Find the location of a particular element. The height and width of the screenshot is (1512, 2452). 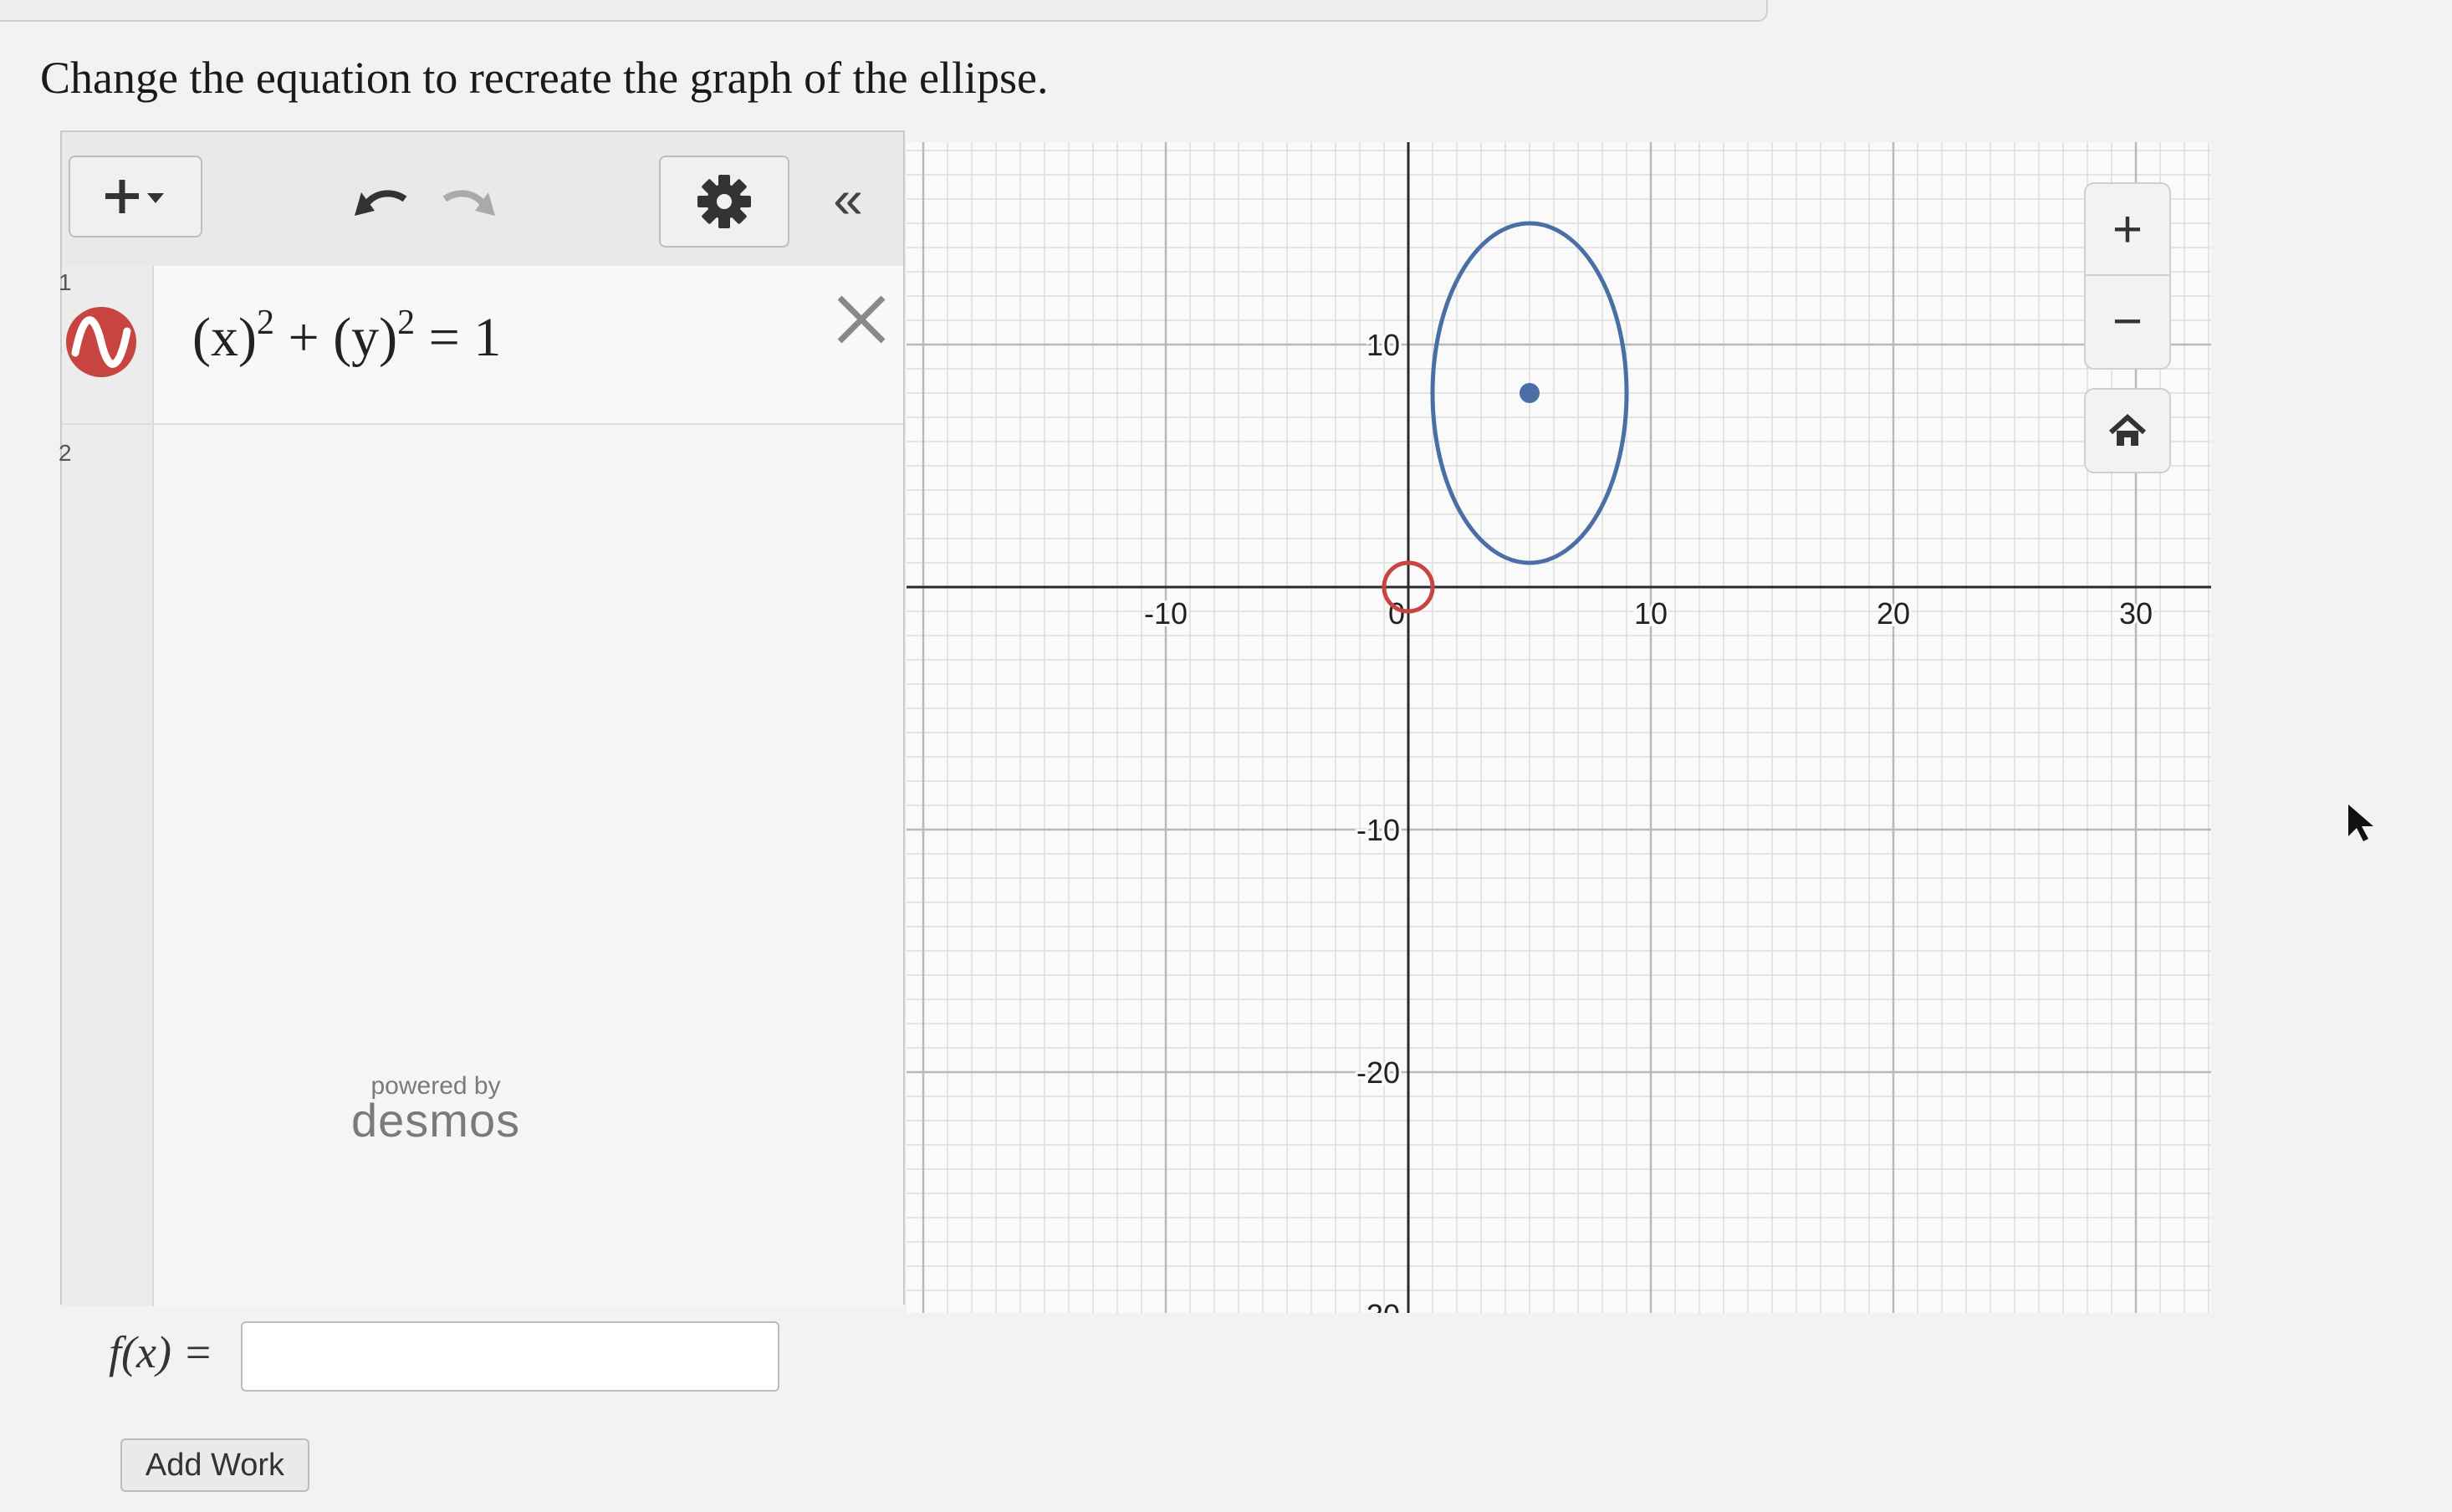

expression-math: (x)2 + (y)2 = 1 is located at coordinates (347, 336).